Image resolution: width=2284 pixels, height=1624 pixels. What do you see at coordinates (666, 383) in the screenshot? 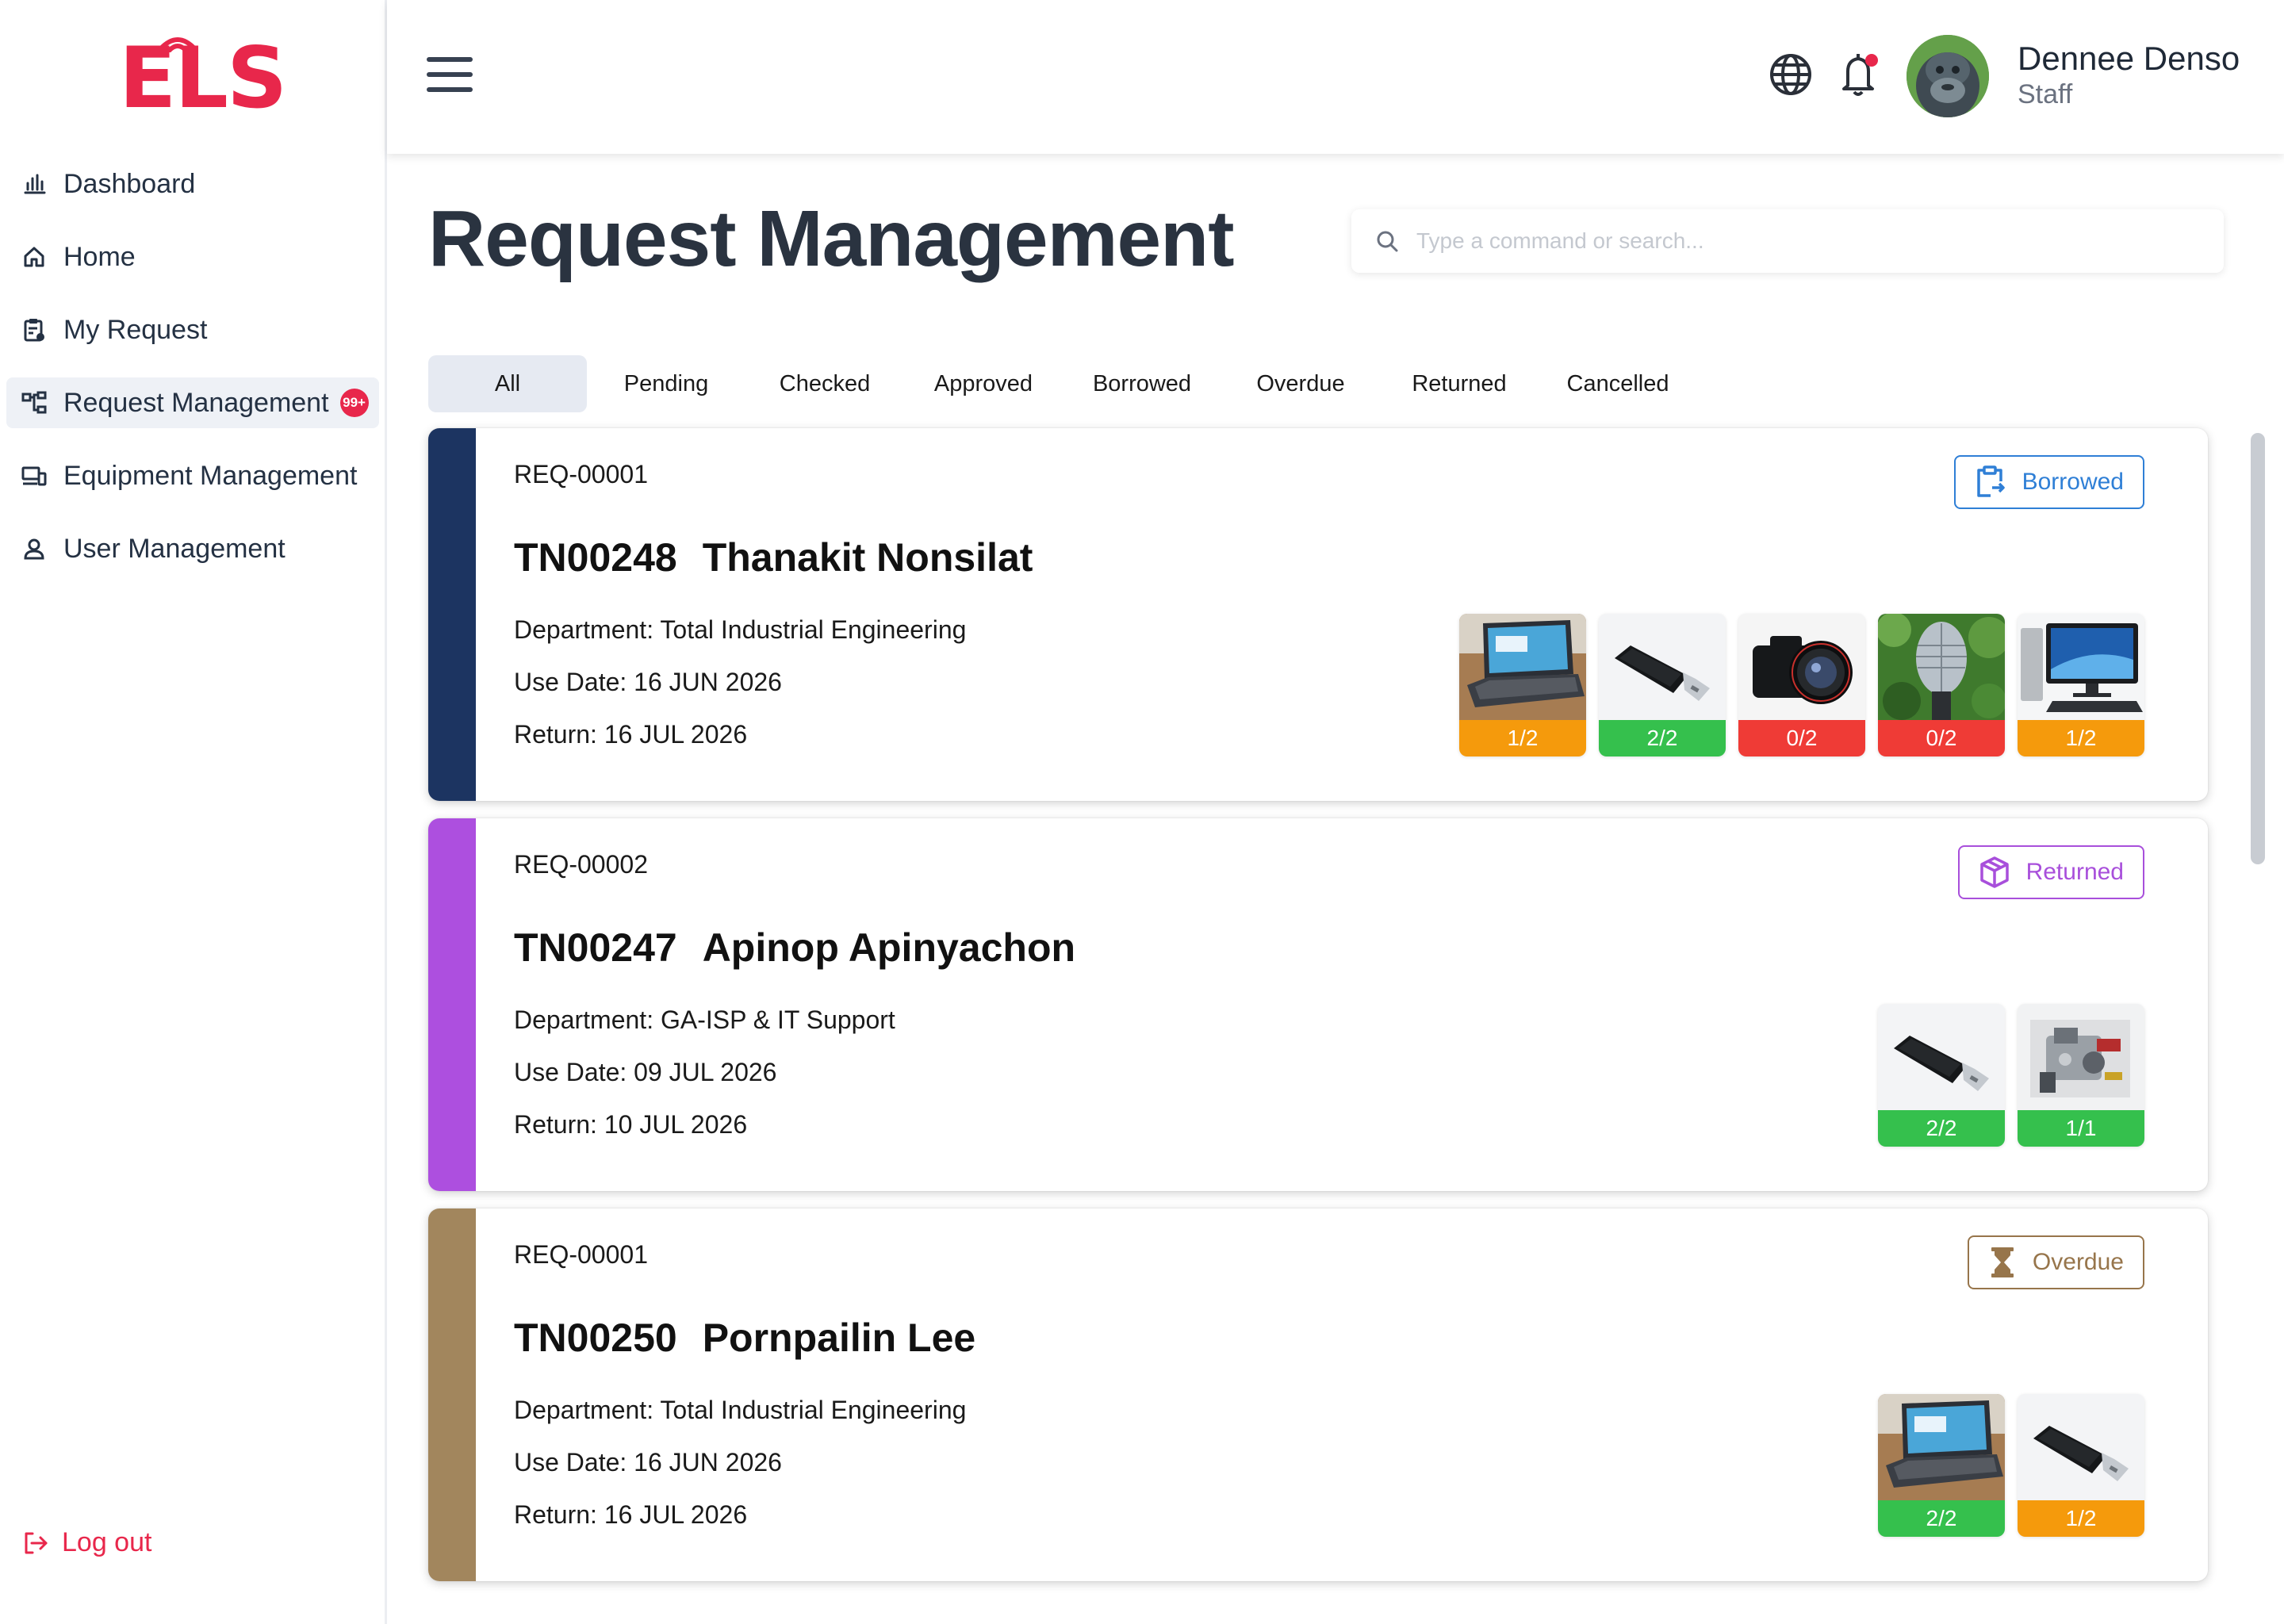
I see `tab-pending: Pending` at bounding box center [666, 383].